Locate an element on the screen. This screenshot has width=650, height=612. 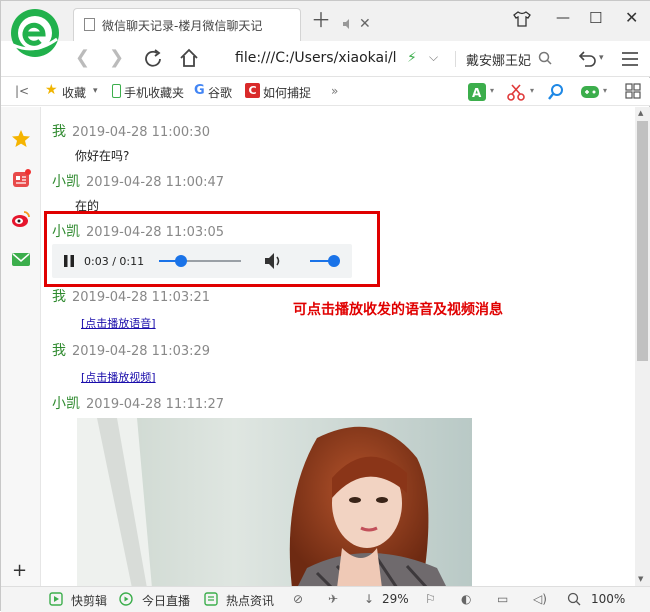
video-edit-icon is located at coordinates (56, 599).